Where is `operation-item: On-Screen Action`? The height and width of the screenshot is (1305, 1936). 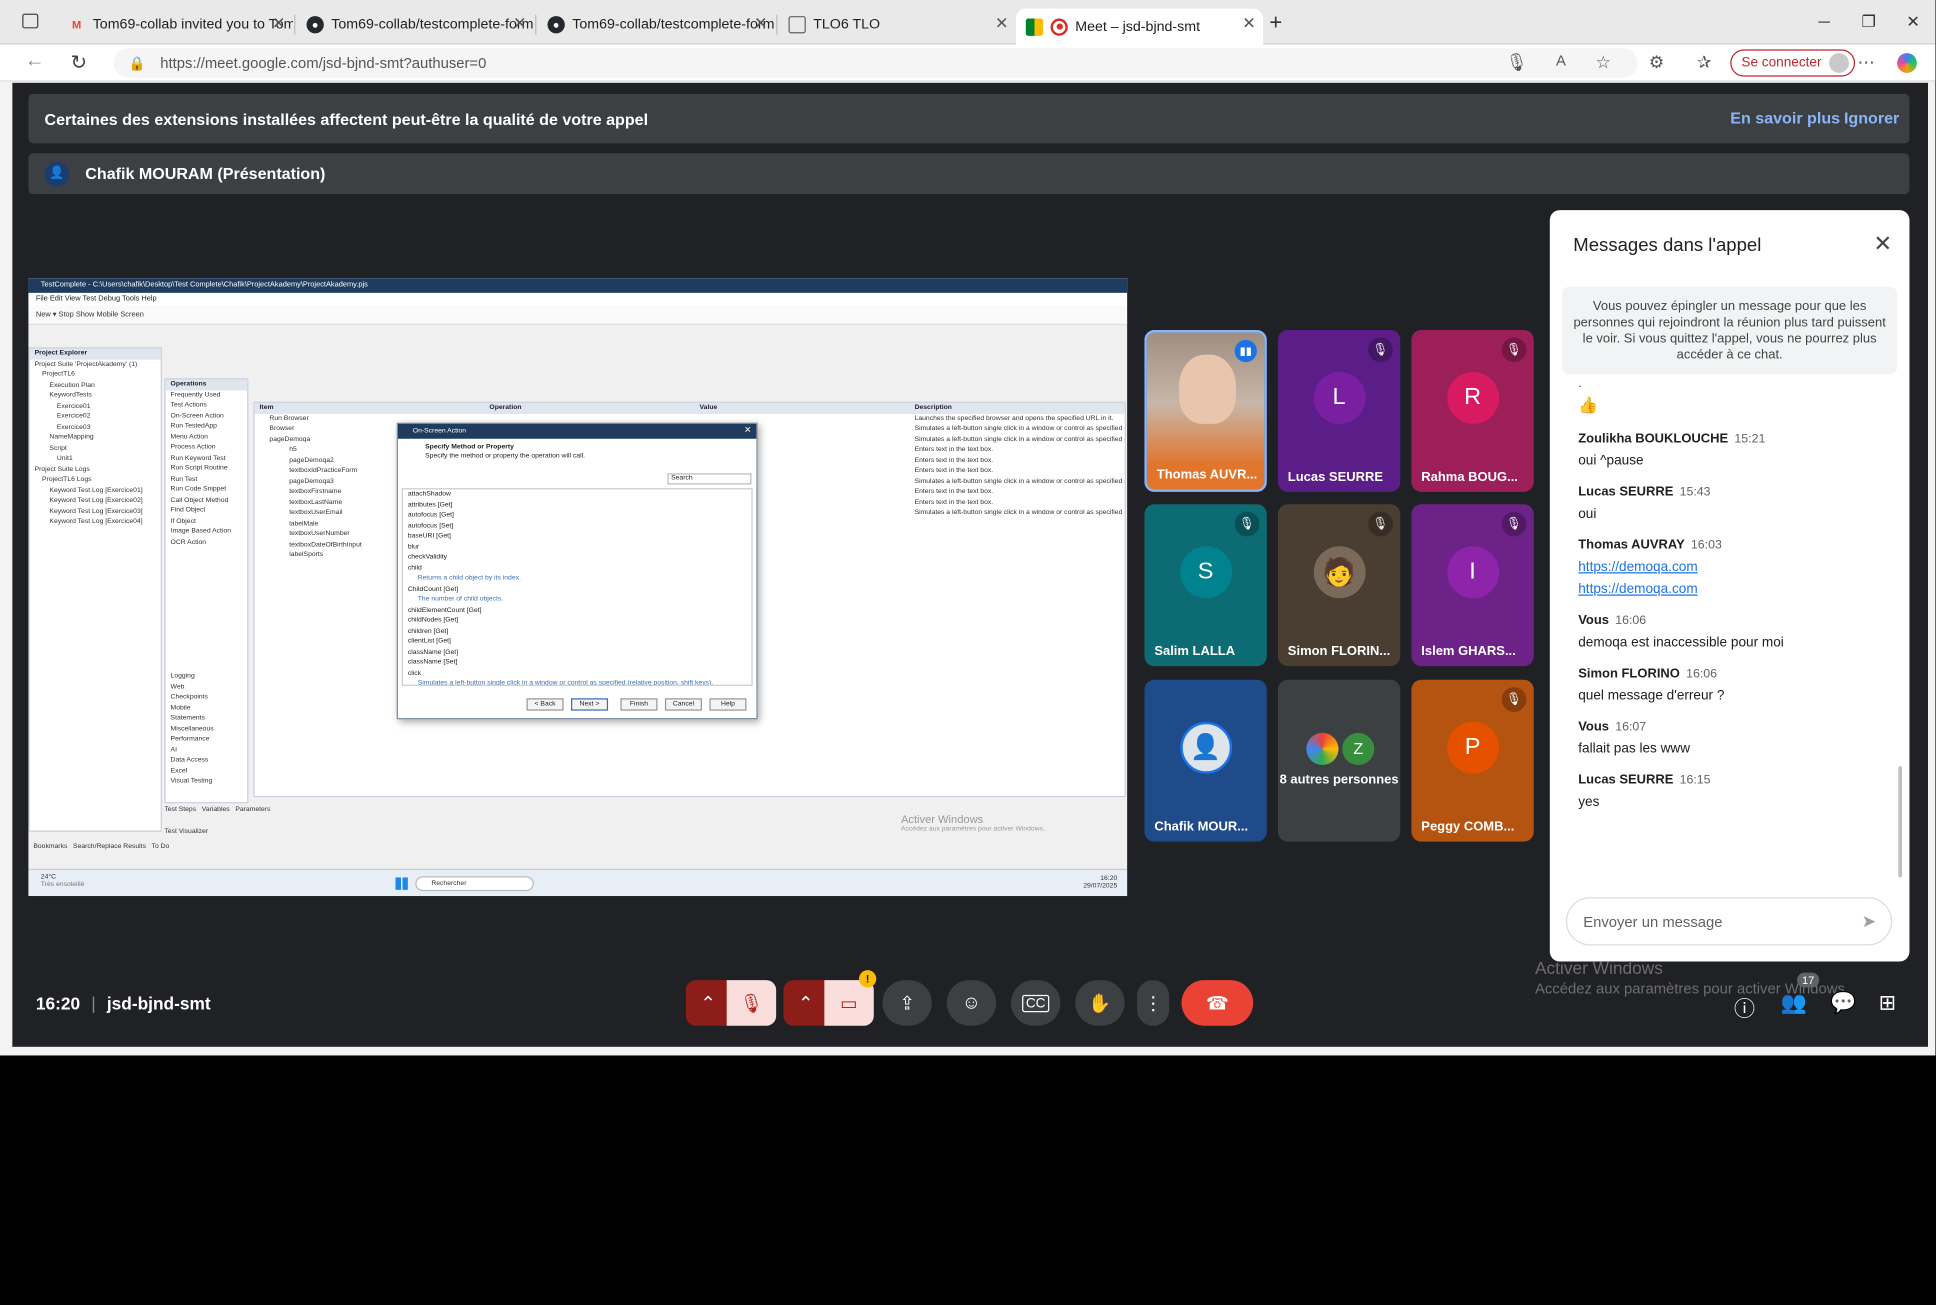
operation-item: On-Screen Action is located at coordinates (207, 416).